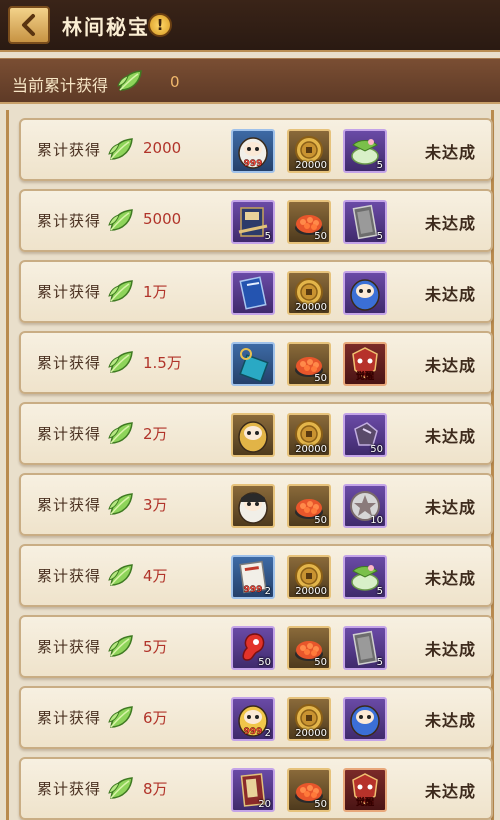 This screenshot has width=500, height=820. What do you see at coordinates (253, 364) in the screenshot?
I see `jade-amulet-icon` at bounding box center [253, 364].